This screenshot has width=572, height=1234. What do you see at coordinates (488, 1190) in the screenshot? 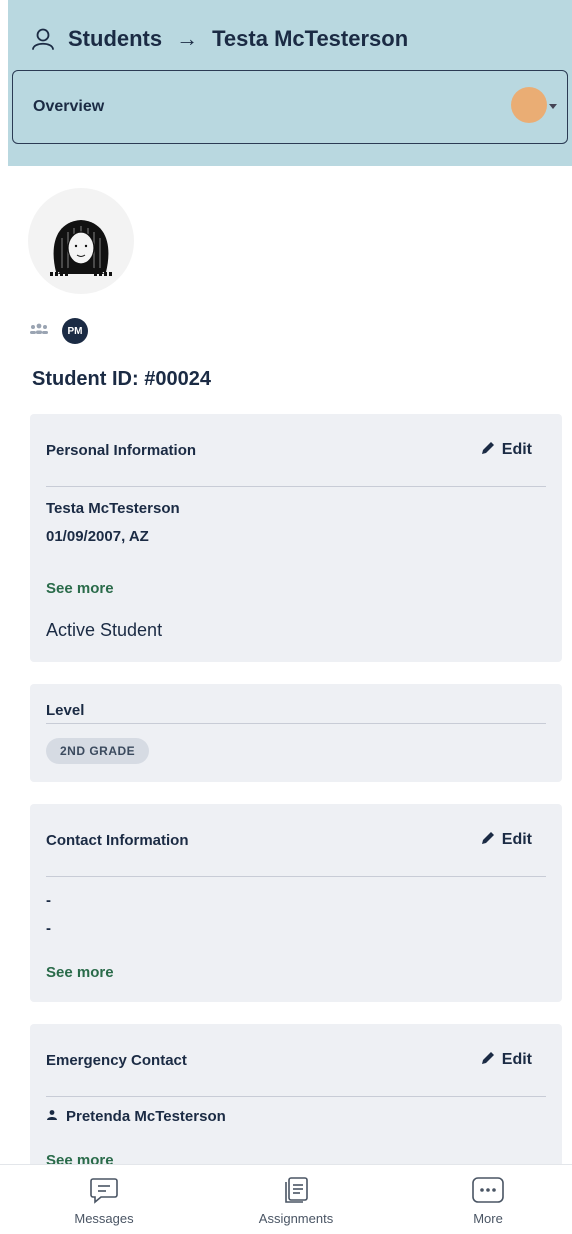
I see `ellipsis-icon` at bounding box center [488, 1190].